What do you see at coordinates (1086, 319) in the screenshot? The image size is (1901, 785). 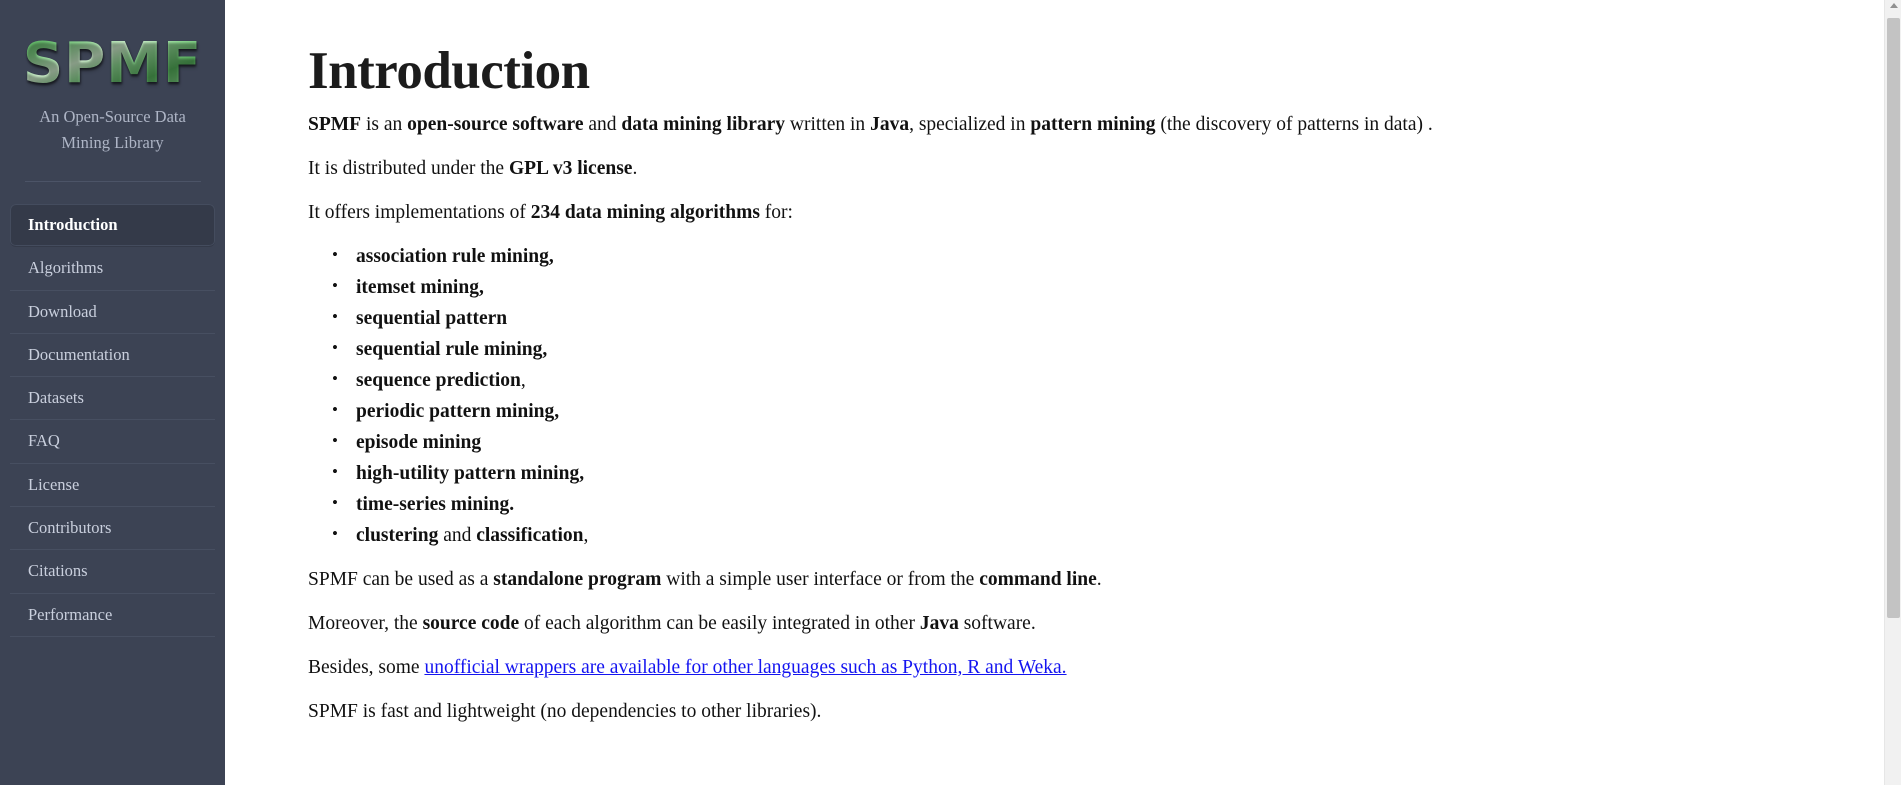 I see `list-item: sequential pattern` at bounding box center [1086, 319].